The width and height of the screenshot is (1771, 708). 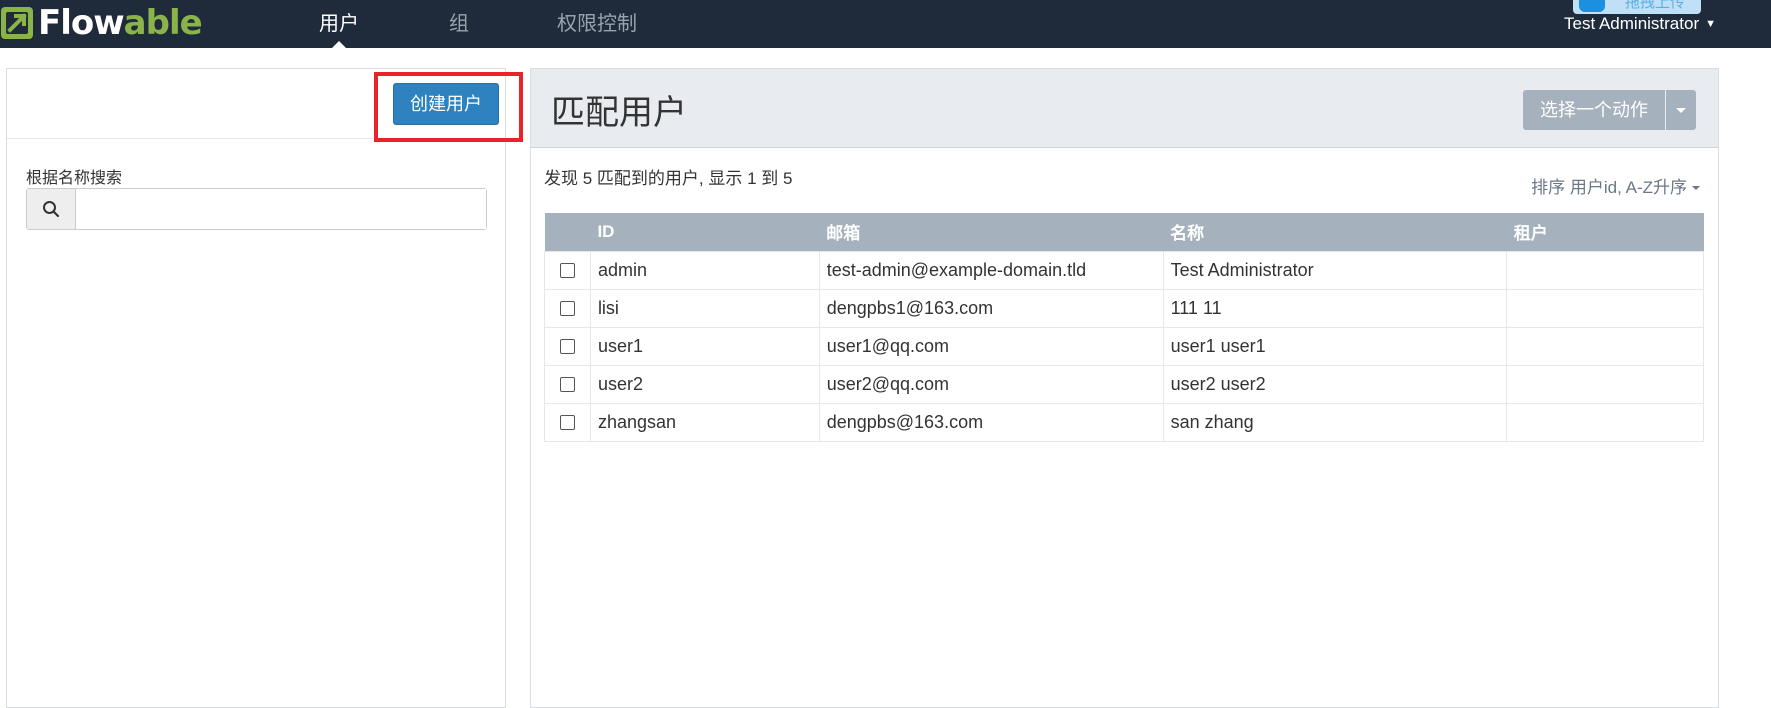 What do you see at coordinates (448, 107) in the screenshot?
I see `highlight-annotation` at bounding box center [448, 107].